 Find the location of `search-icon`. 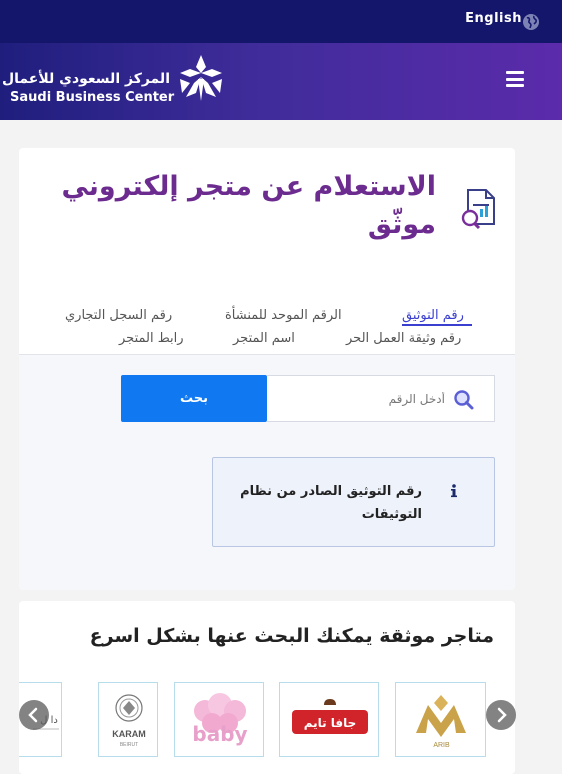

search-icon is located at coordinates (464, 400).